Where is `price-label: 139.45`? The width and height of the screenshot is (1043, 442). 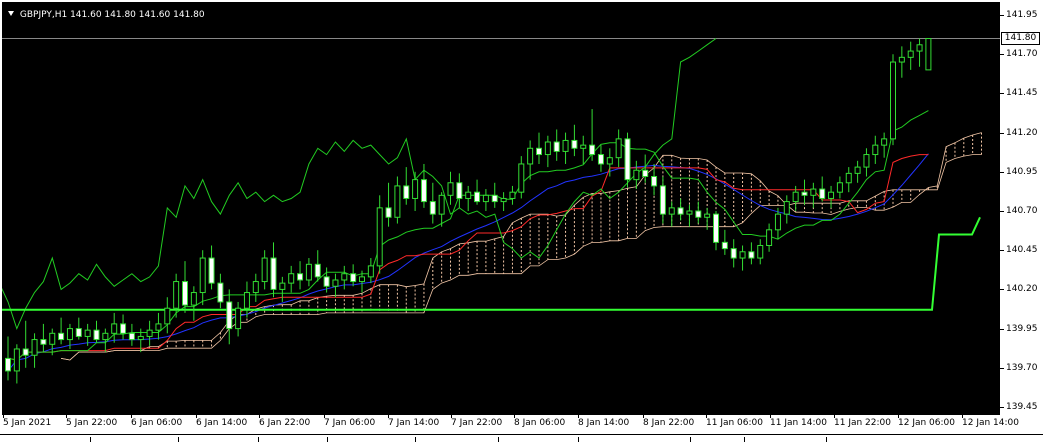
price-label: 139.45 is located at coordinates (1022, 407).